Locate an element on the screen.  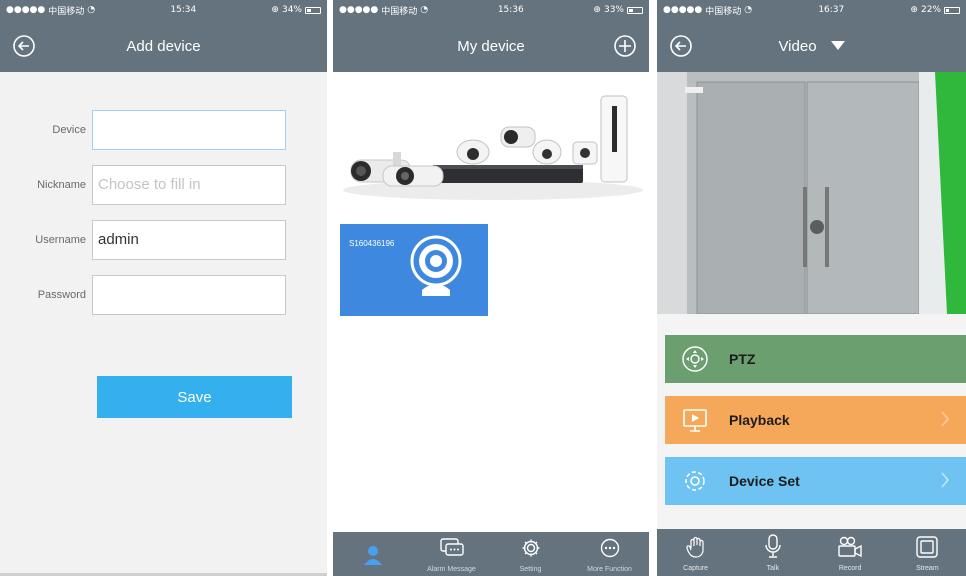
header: ●●●●● 中国移动 ◔ 16:37 ⊕ 22% Video is located at coordinates (811, 36).